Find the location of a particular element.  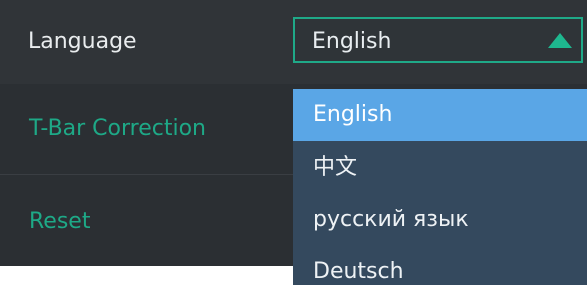

reset-label: Reset is located at coordinates (59, 222).